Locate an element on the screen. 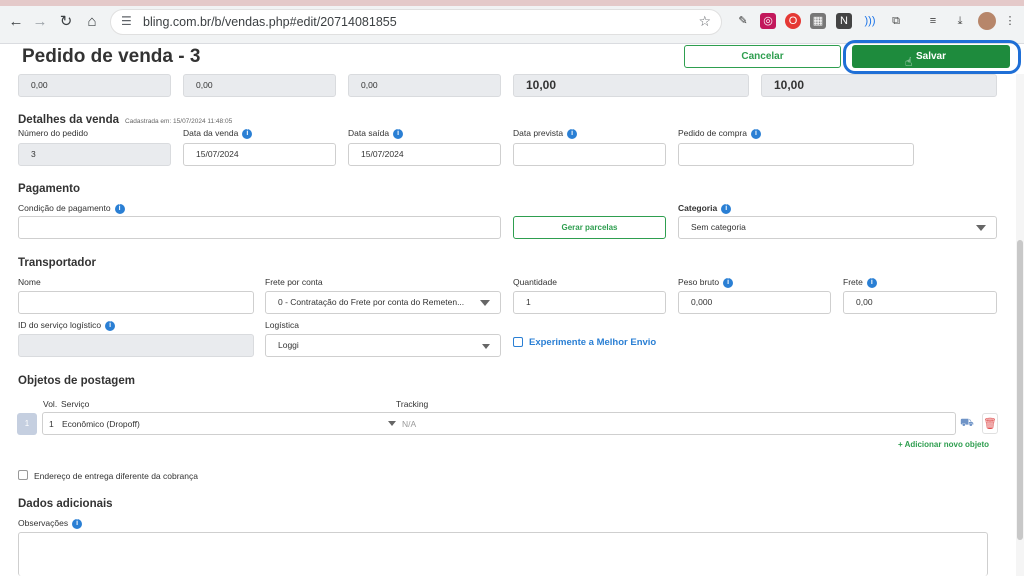  reading-list-icon: ≡ is located at coordinates (933, 21).